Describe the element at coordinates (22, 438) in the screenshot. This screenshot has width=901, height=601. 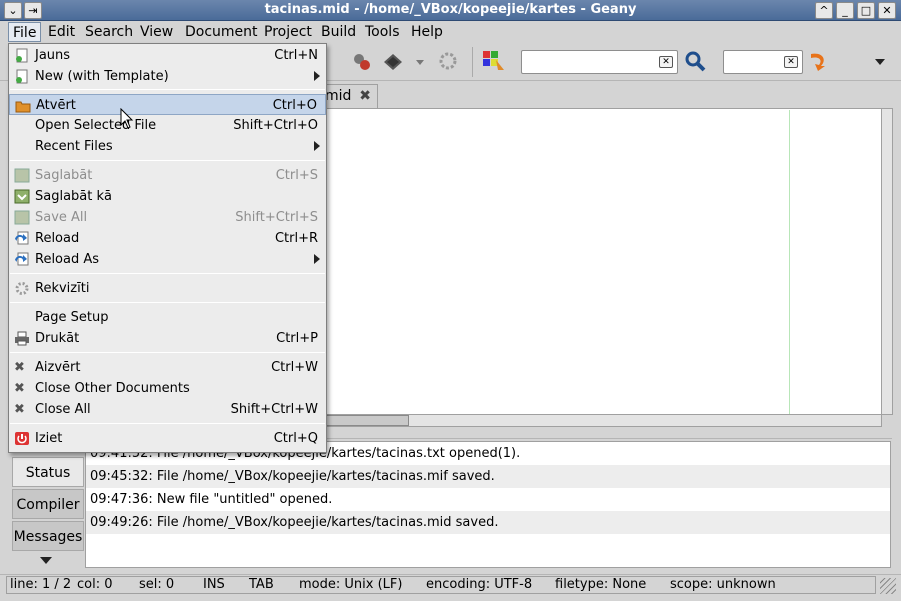
I see `quit-icon` at that location.